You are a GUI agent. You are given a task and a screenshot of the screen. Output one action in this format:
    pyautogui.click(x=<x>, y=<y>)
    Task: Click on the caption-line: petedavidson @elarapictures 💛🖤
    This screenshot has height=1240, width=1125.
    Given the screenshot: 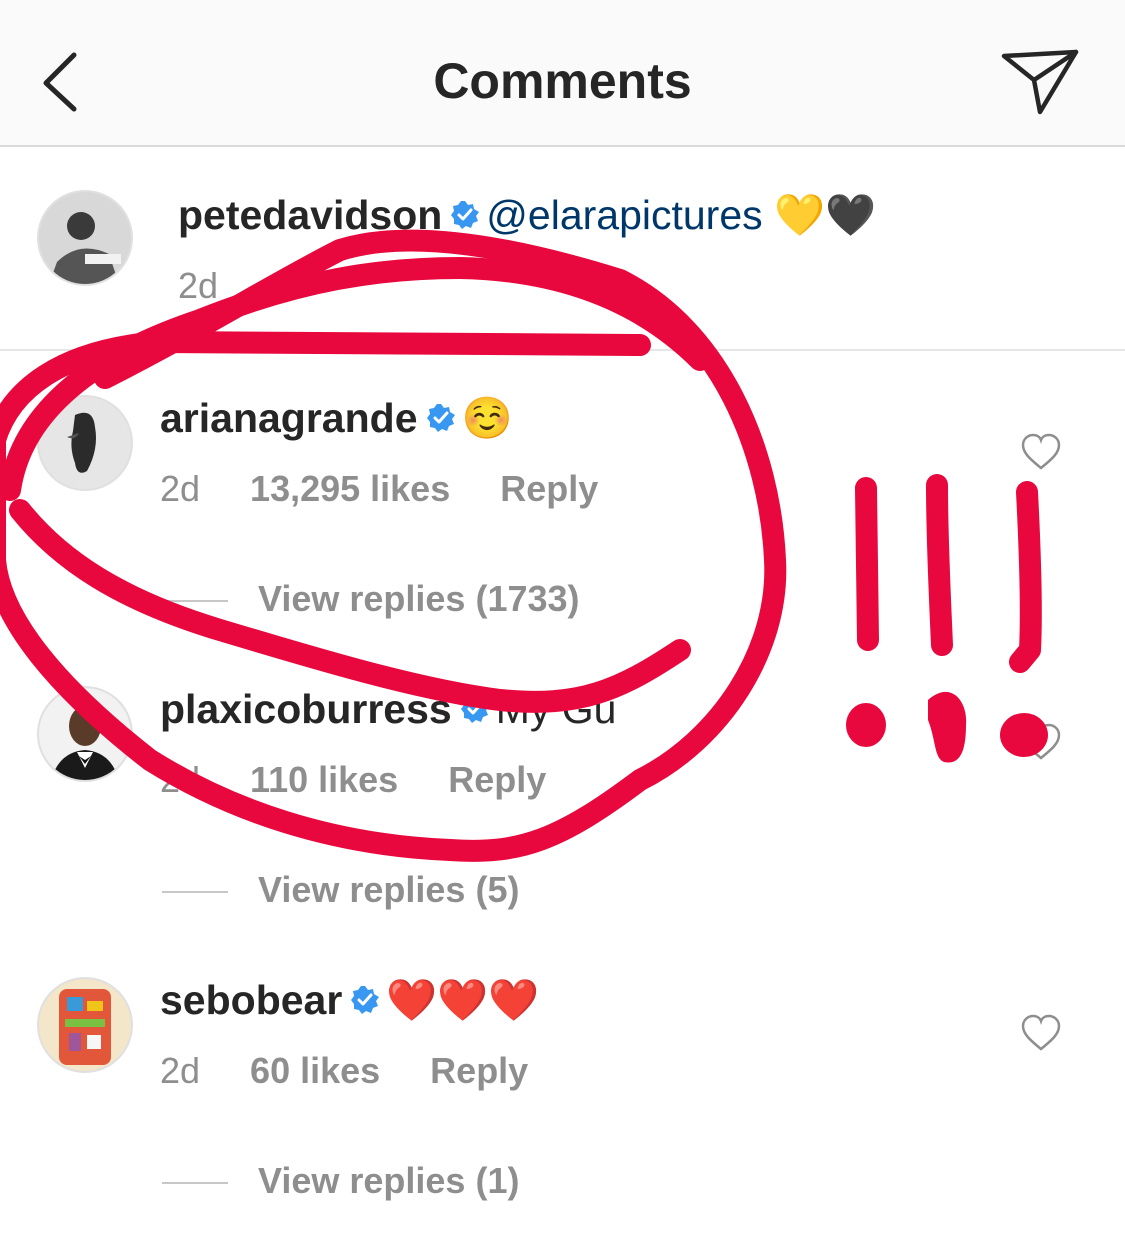 What is the action you would take?
    pyautogui.click(x=527, y=215)
    